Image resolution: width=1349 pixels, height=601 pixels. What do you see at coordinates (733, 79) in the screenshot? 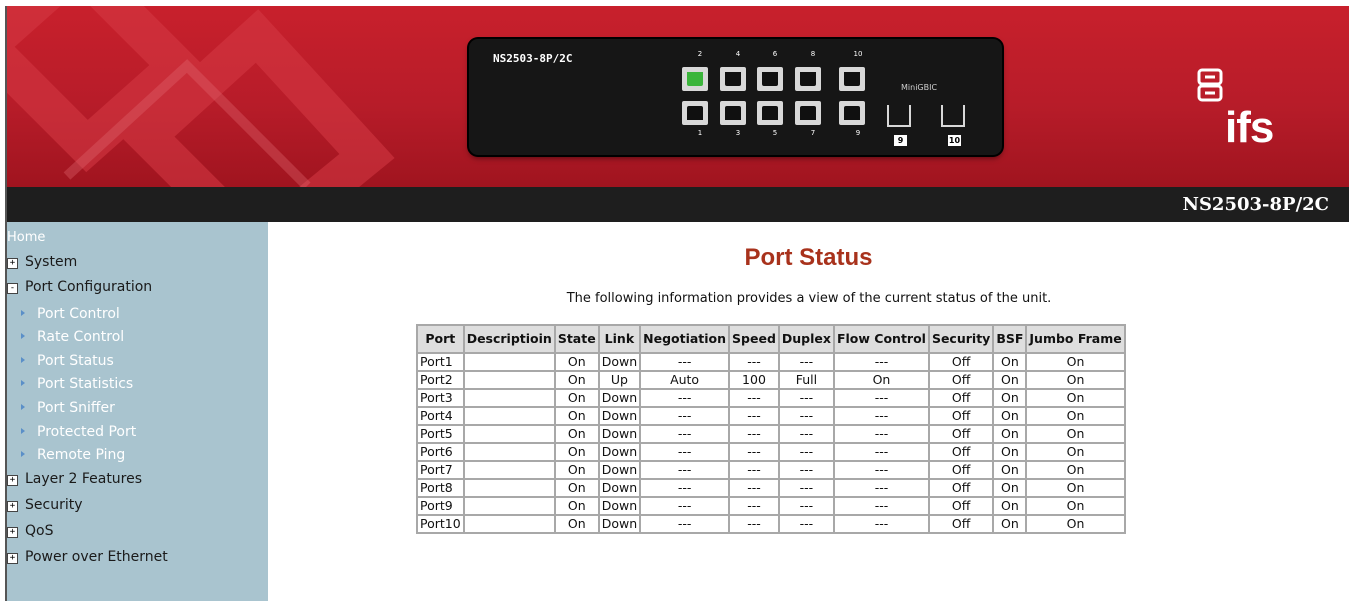
I see `port-4-icon` at bounding box center [733, 79].